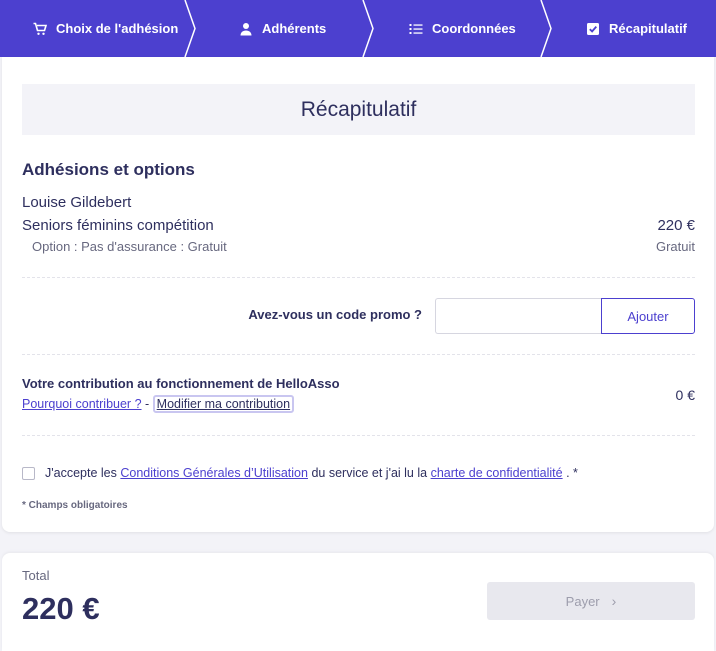  What do you see at coordinates (675, 246) in the screenshot?
I see `option-price: Gratuit` at bounding box center [675, 246].